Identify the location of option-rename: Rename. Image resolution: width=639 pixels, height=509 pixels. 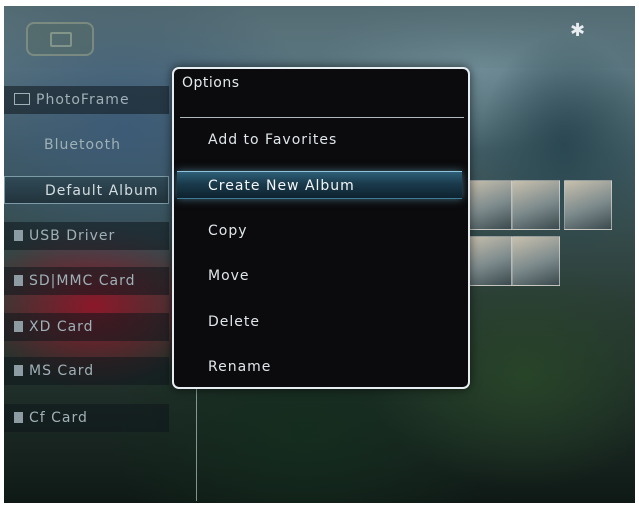
(333, 367).